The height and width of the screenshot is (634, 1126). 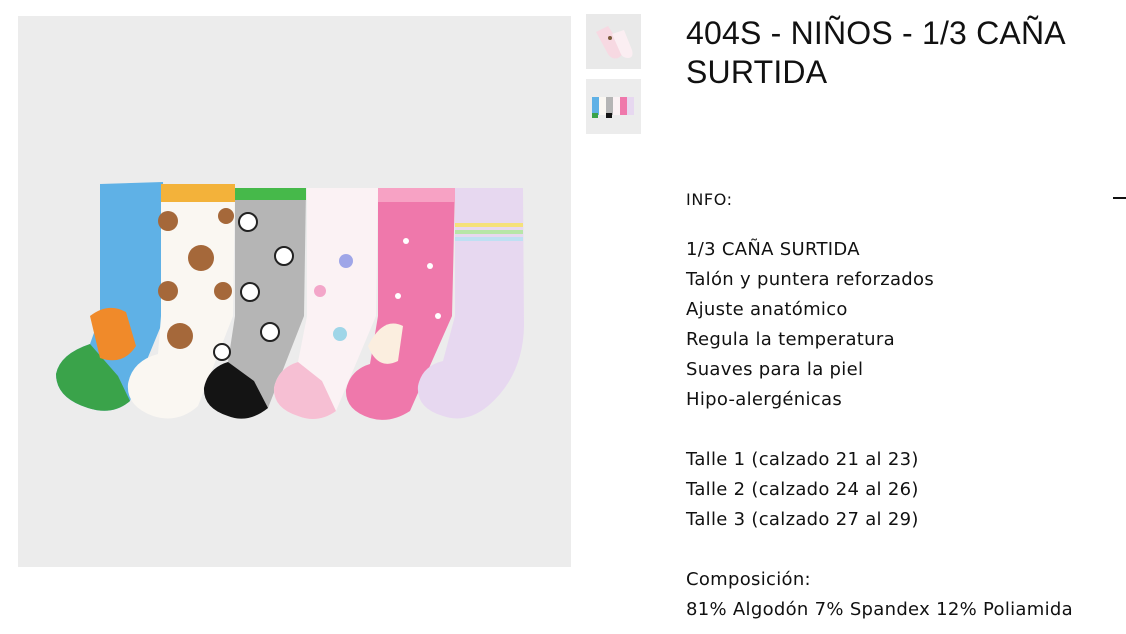 What do you see at coordinates (802, 459) in the screenshot?
I see `size-line: Talle 1 (calzado 21 al 23)` at bounding box center [802, 459].